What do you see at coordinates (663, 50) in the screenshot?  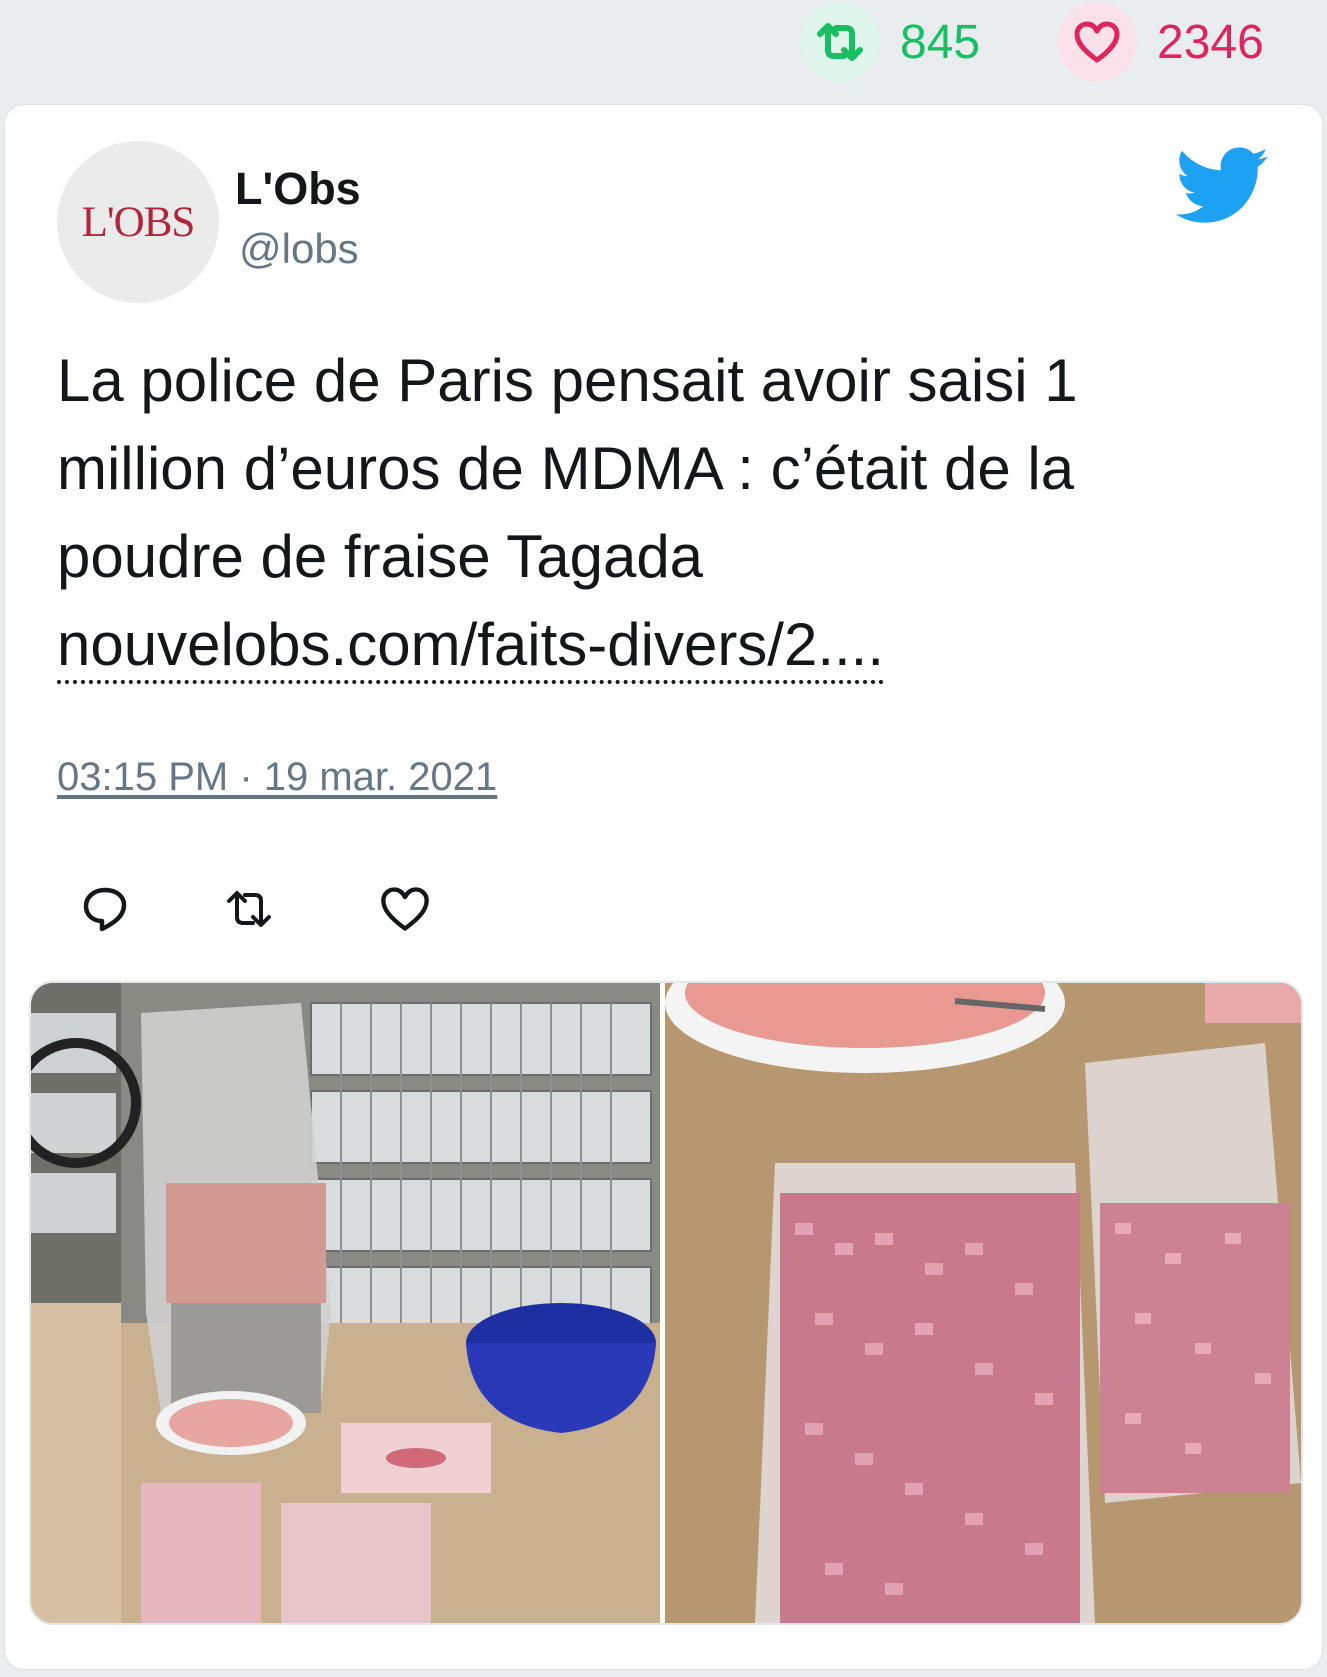 I see `engagement-stats: 845 2346` at bounding box center [663, 50].